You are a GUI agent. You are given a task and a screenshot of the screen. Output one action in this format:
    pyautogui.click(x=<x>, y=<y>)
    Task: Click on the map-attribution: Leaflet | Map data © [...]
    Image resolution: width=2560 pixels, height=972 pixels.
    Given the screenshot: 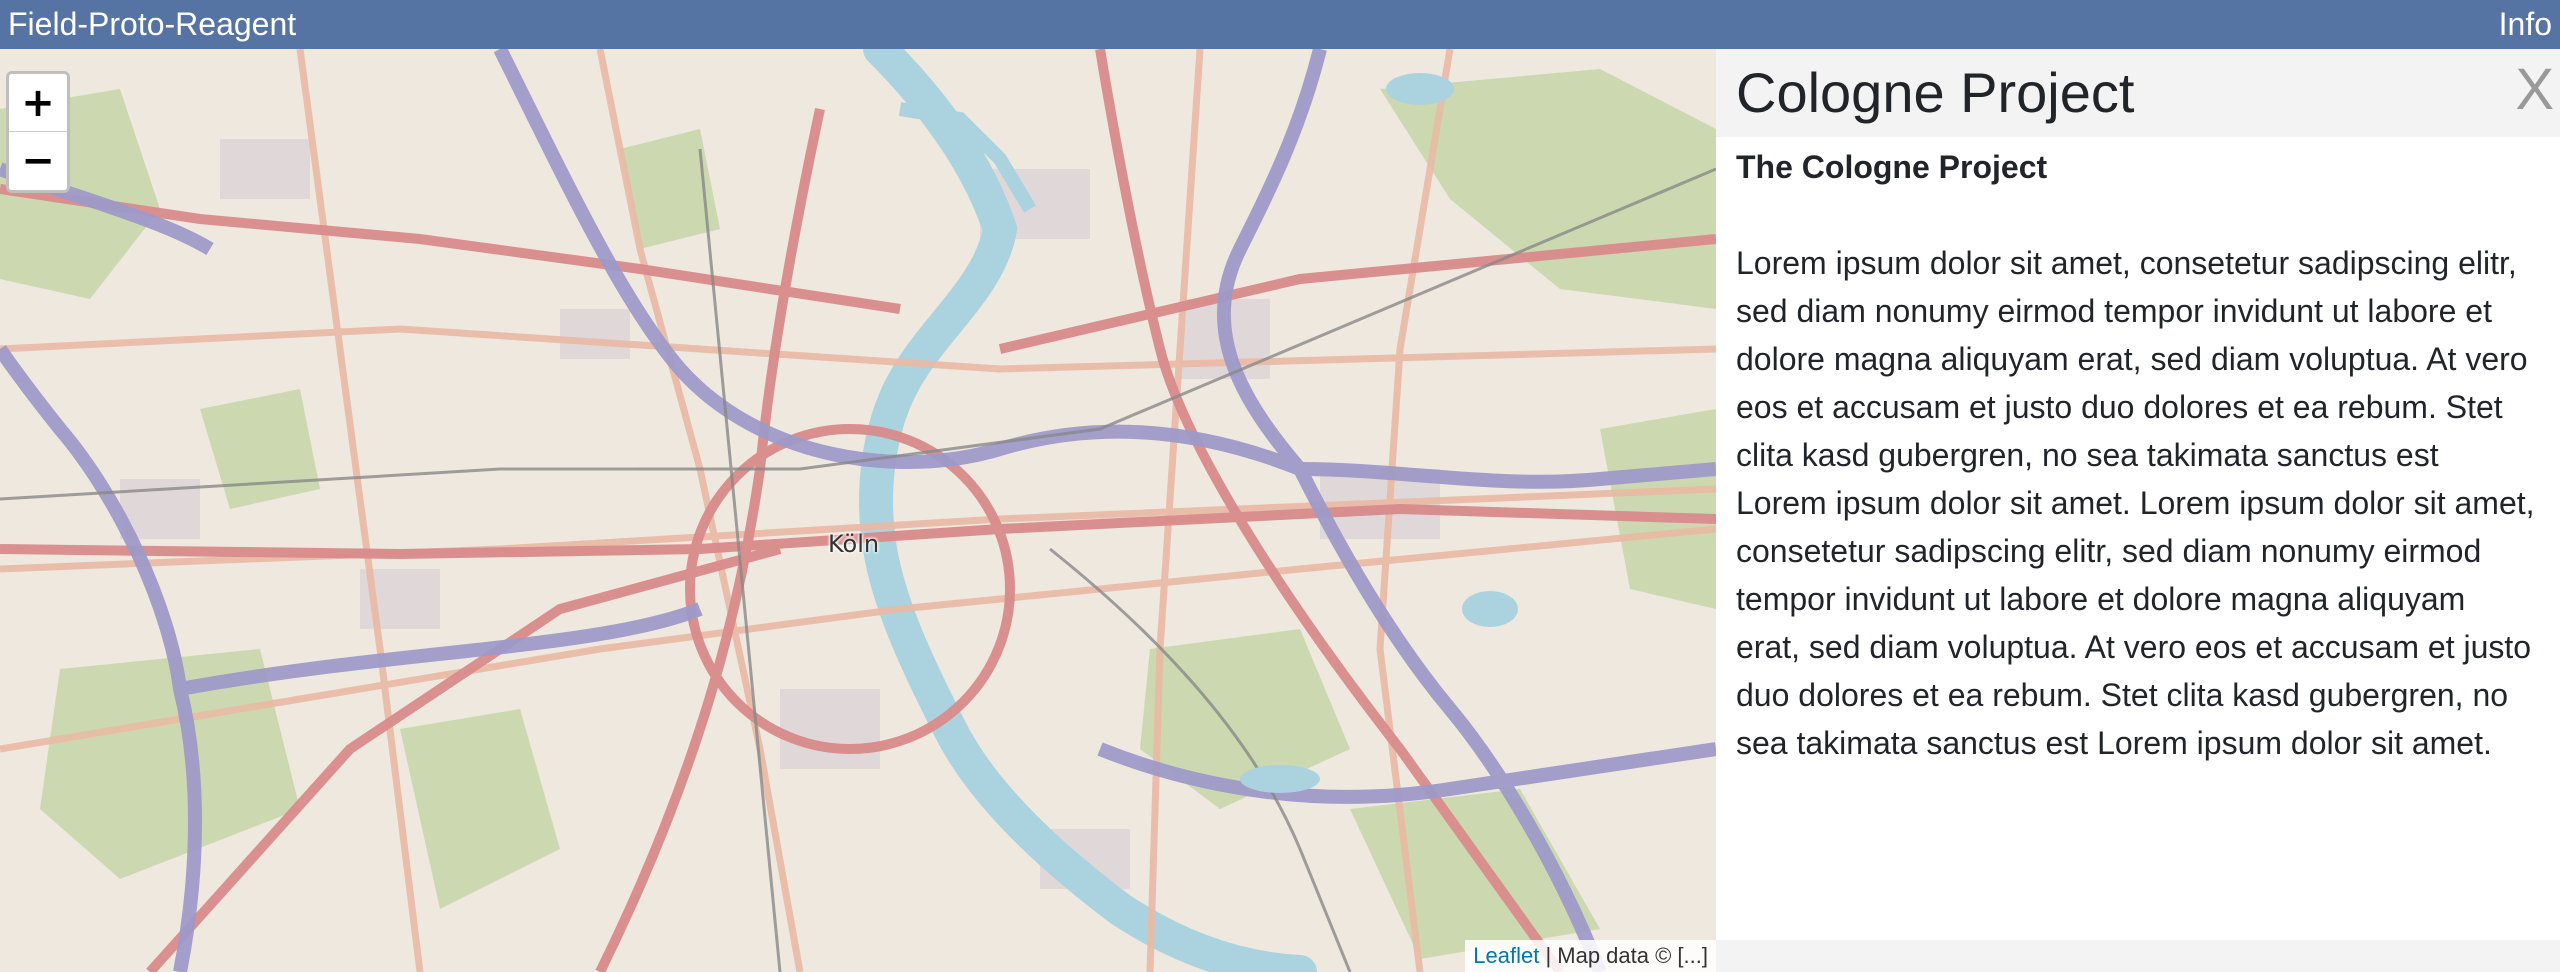 What is the action you would take?
    pyautogui.click(x=1590, y=956)
    